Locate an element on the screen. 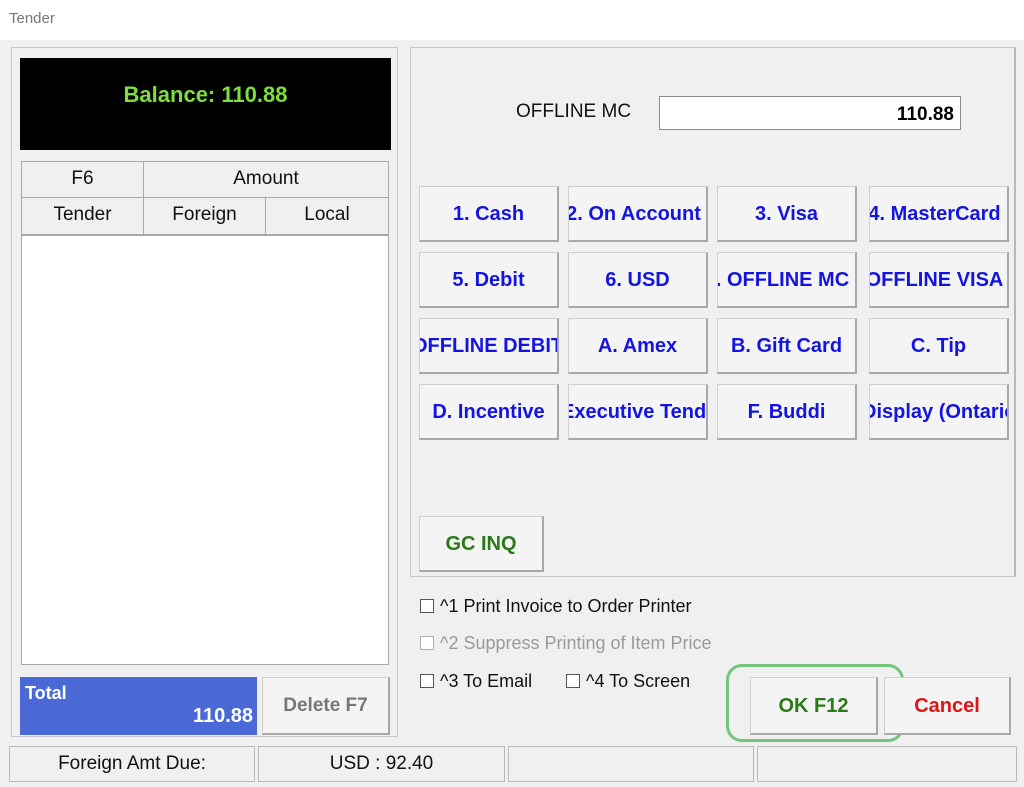  tender-button-mastercard: 4. MasterCard is located at coordinates (939, 214).